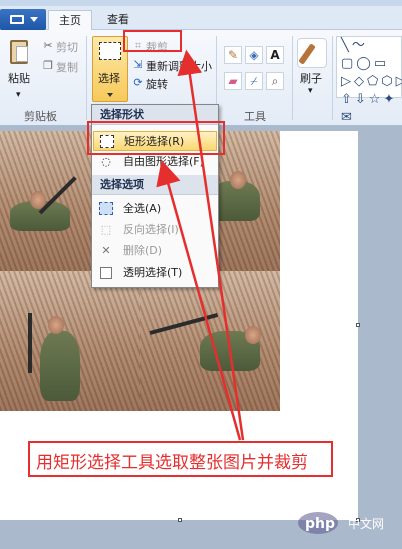 The image size is (402, 549). Describe the element at coordinates (118, 20) in the screenshot. I see `tab-view: 查看` at that location.